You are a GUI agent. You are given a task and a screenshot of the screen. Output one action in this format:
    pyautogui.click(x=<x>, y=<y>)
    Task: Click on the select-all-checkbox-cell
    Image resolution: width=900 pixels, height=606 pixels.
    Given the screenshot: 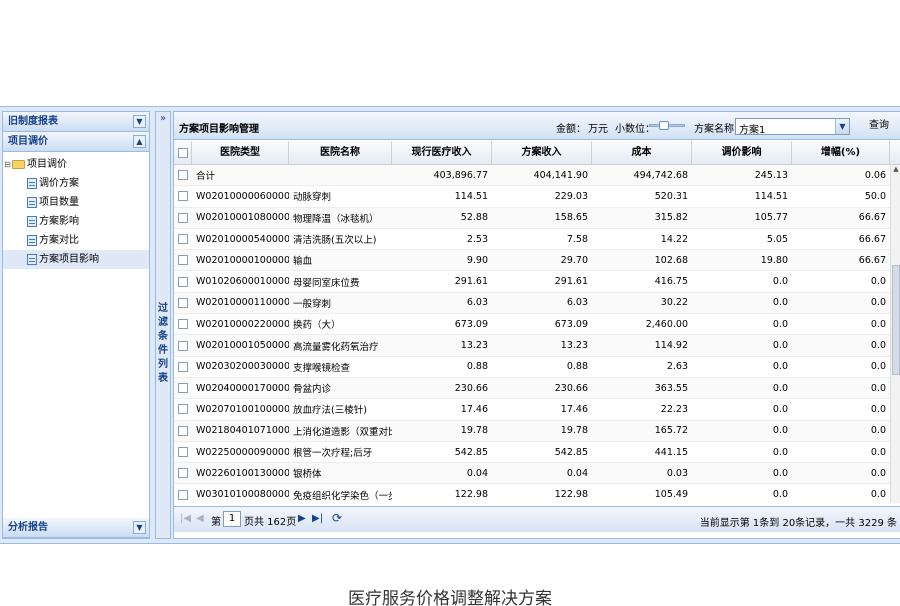 What is the action you would take?
    pyautogui.click(x=183, y=153)
    